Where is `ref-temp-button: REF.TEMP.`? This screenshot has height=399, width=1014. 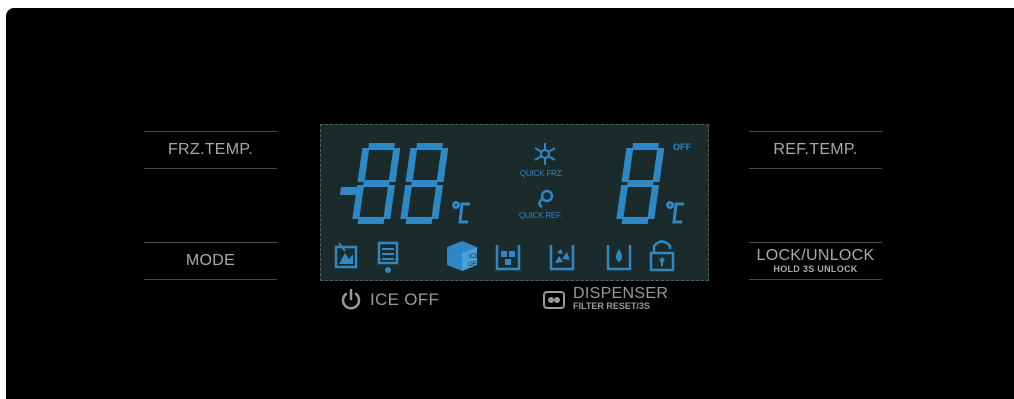 ref-temp-button: REF.TEMP. is located at coordinates (815, 150).